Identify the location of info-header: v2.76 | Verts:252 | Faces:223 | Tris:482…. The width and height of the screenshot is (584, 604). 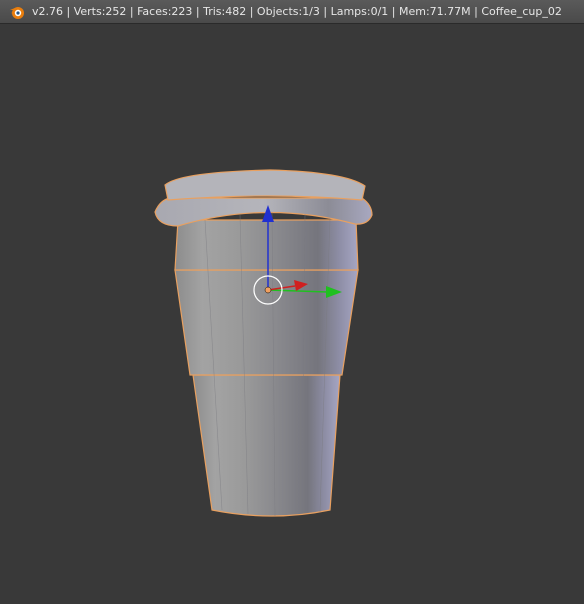
(292, 12).